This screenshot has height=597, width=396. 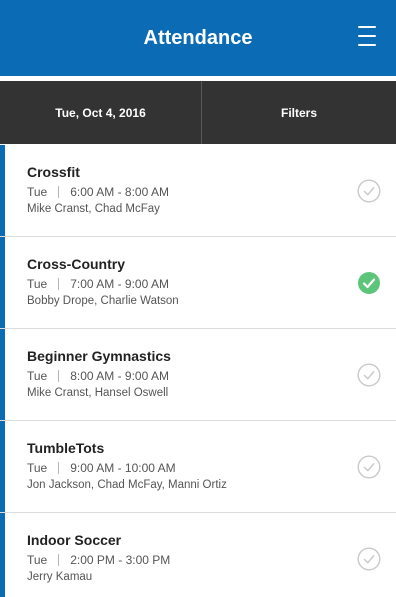 I want to click on class-schedule: Tue 2:00 PM - 3:00 PM, so click(x=98, y=560).